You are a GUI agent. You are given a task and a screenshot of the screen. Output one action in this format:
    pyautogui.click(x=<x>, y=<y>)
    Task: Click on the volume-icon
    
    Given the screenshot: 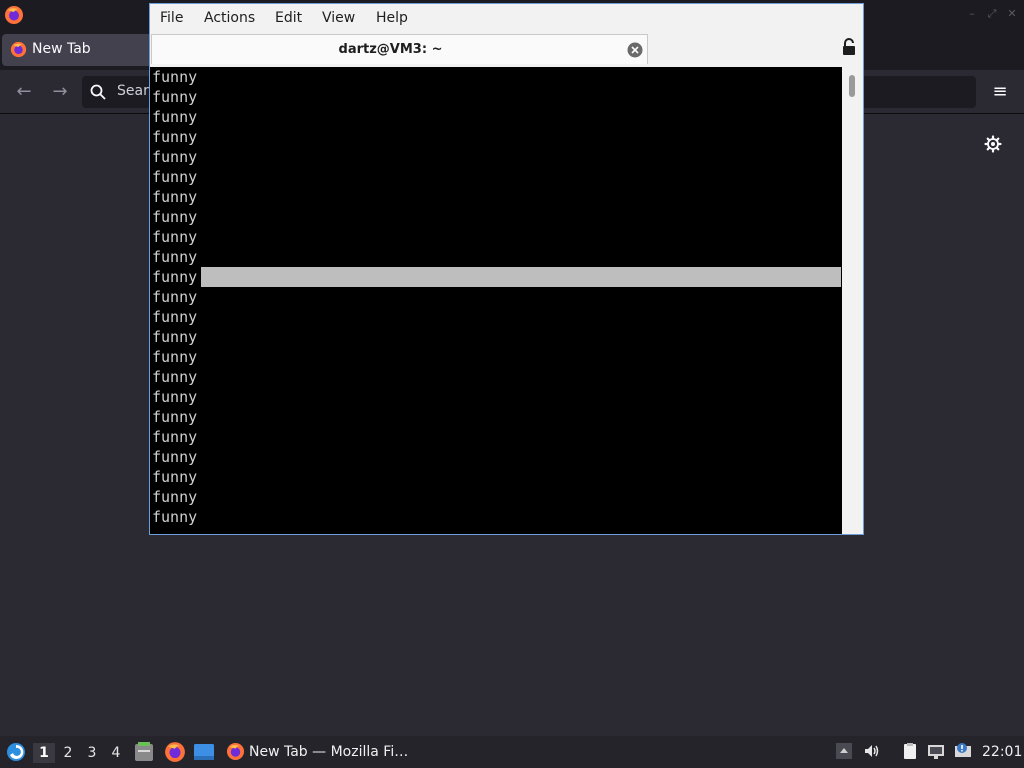 What is the action you would take?
    pyautogui.click(x=872, y=751)
    